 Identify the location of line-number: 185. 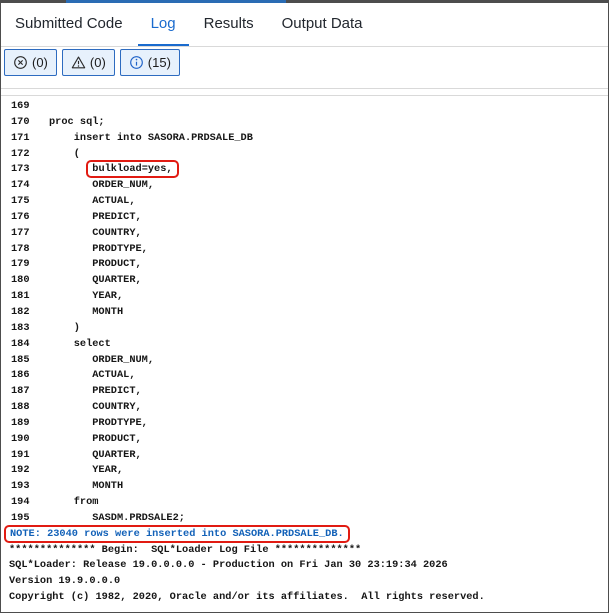
(20, 359).